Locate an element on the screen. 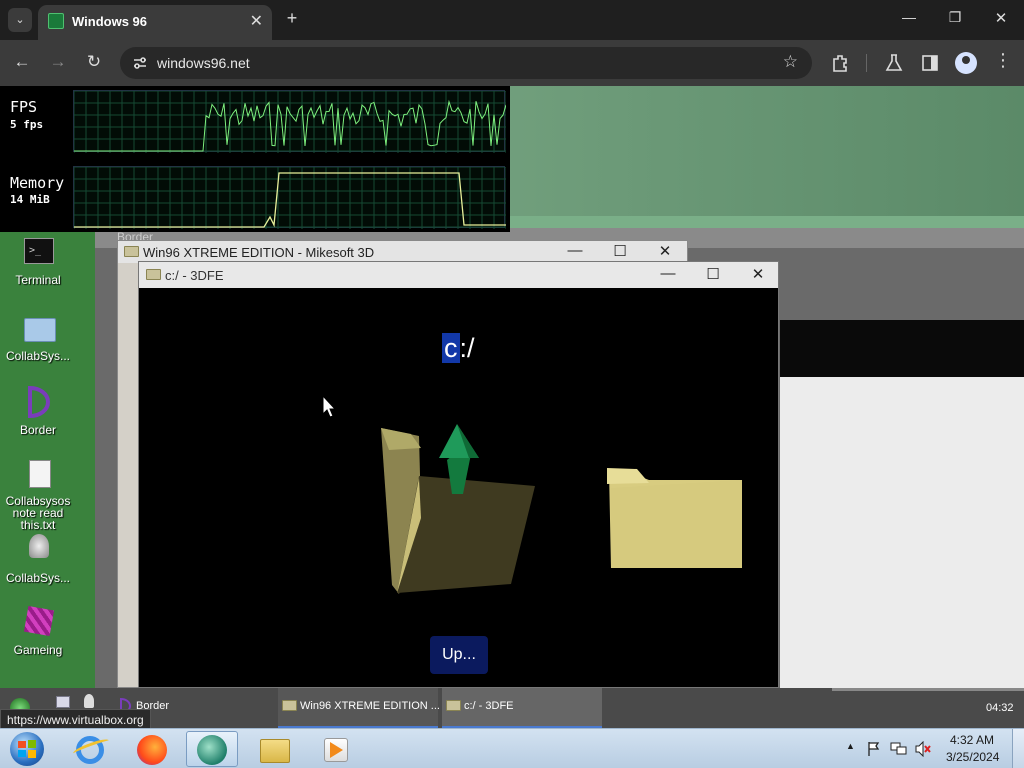 The image size is (1024, 768). icon-label: Collabsysos note read this.txt is located at coordinates (38, 513).